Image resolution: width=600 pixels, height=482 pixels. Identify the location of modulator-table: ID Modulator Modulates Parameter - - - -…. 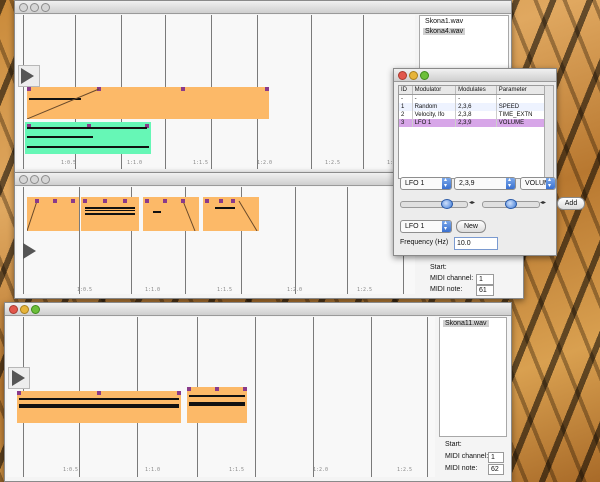
(472, 132).